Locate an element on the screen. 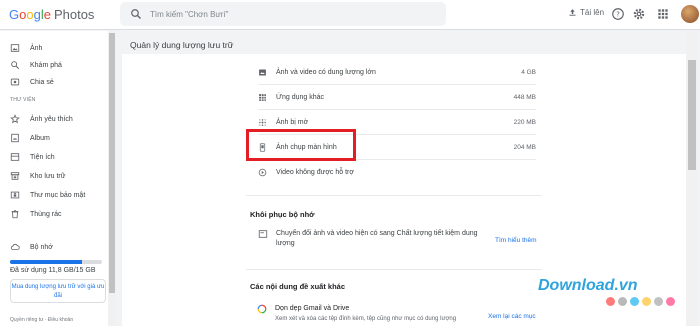  suggest-title: Dọn dẹp Gmail và Drive is located at coordinates (312, 308).